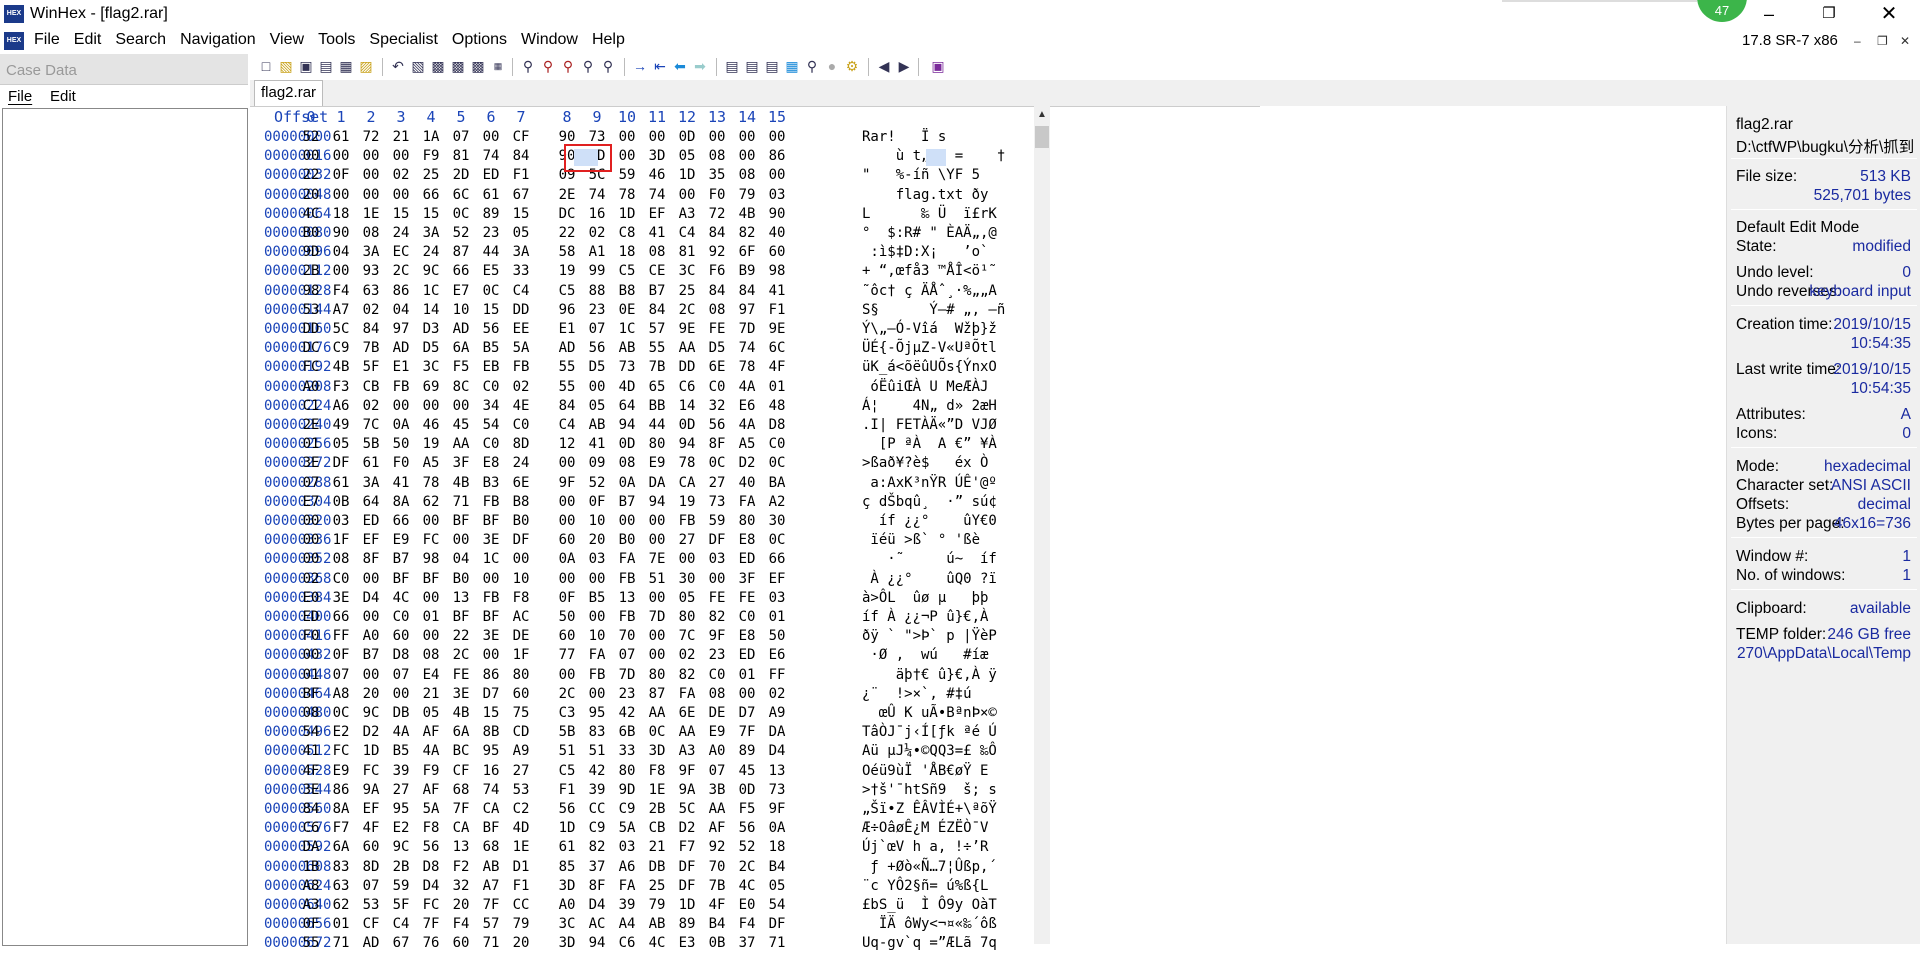 This screenshot has width=1920, height=955. What do you see at coordinates (777, 406) in the screenshot?
I see `hex-byte: 48` at bounding box center [777, 406].